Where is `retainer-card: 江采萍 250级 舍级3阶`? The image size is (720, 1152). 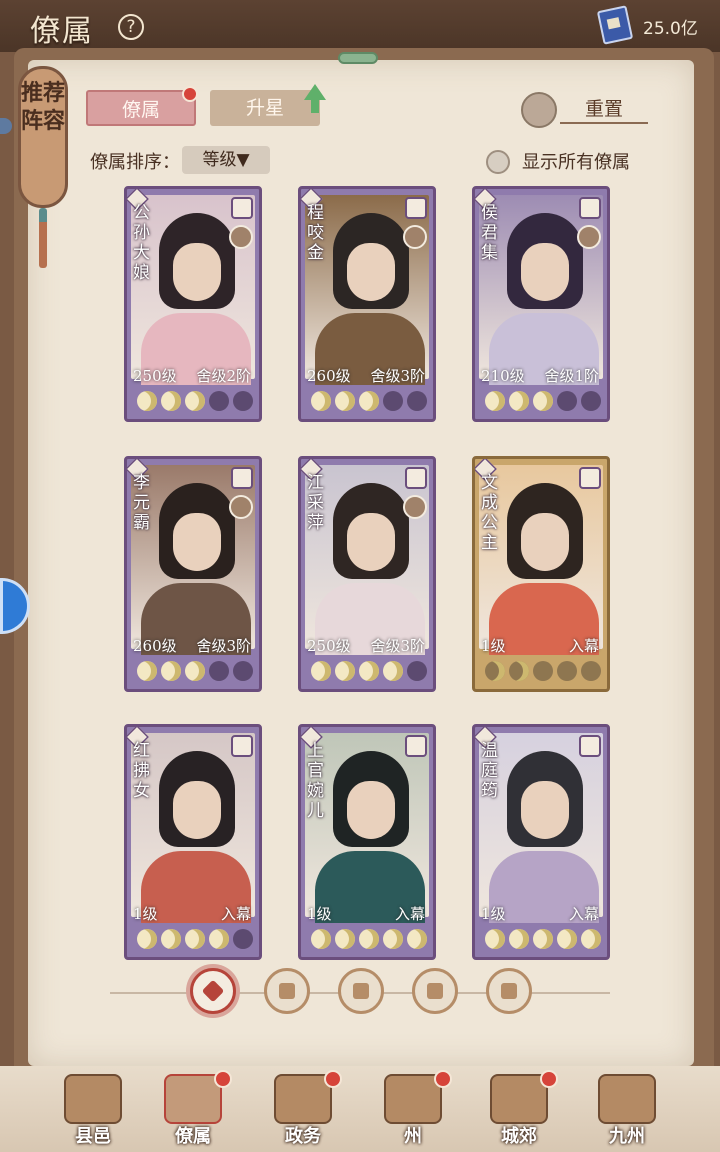 retainer-card: 江采萍 250级 舍级3阶 is located at coordinates (367, 574).